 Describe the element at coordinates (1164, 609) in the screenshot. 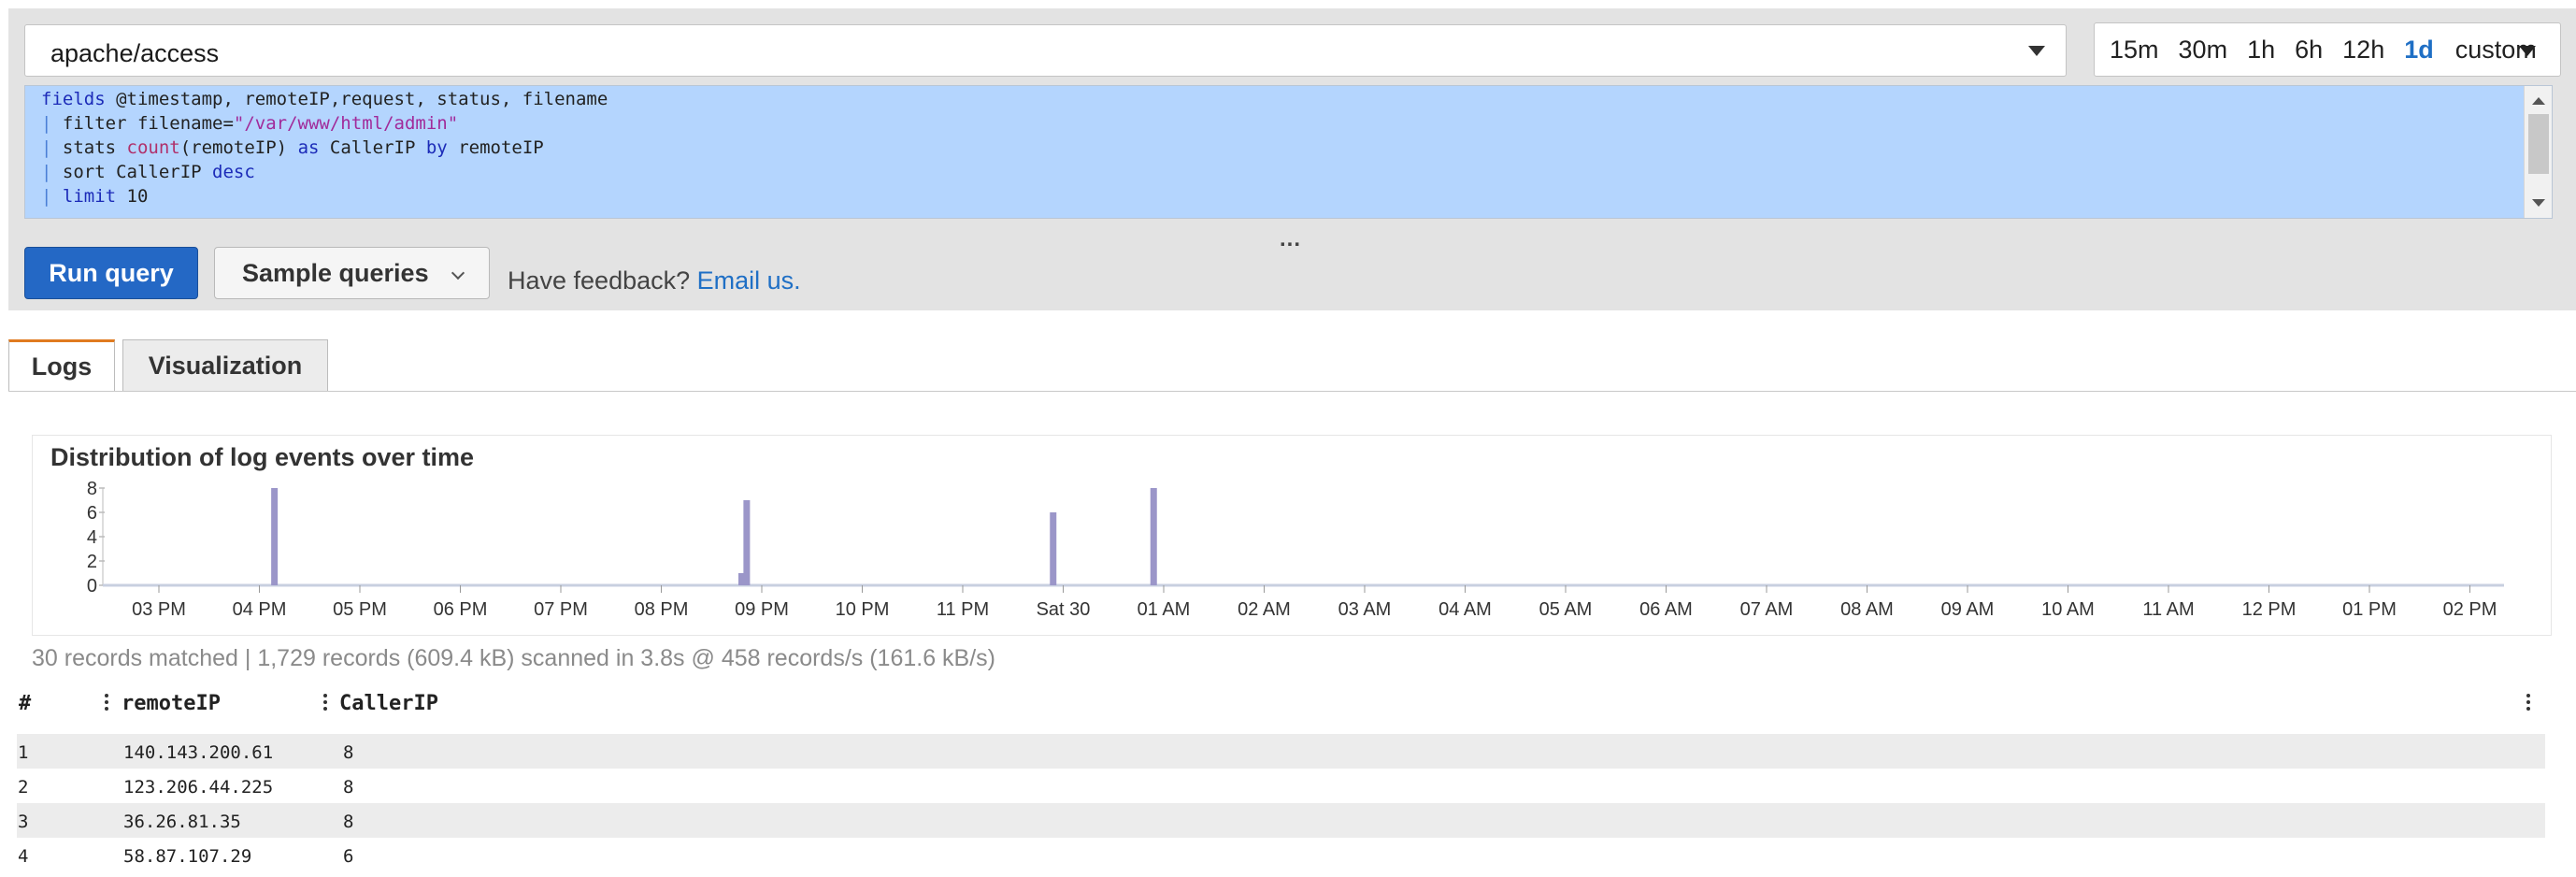

I see `x-tick-label: 01 AM` at that location.